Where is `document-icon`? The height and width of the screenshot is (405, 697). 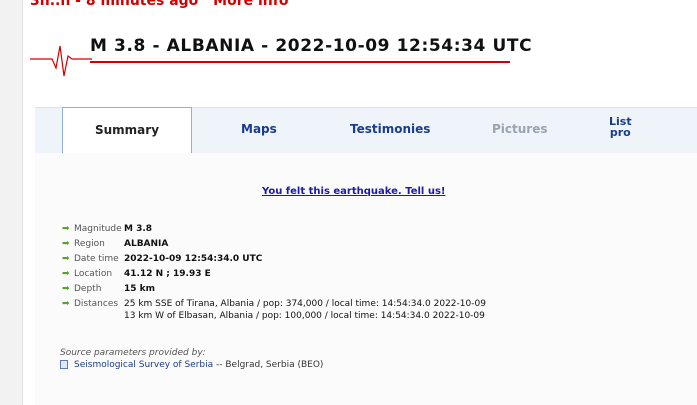 document-icon is located at coordinates (64, 364).